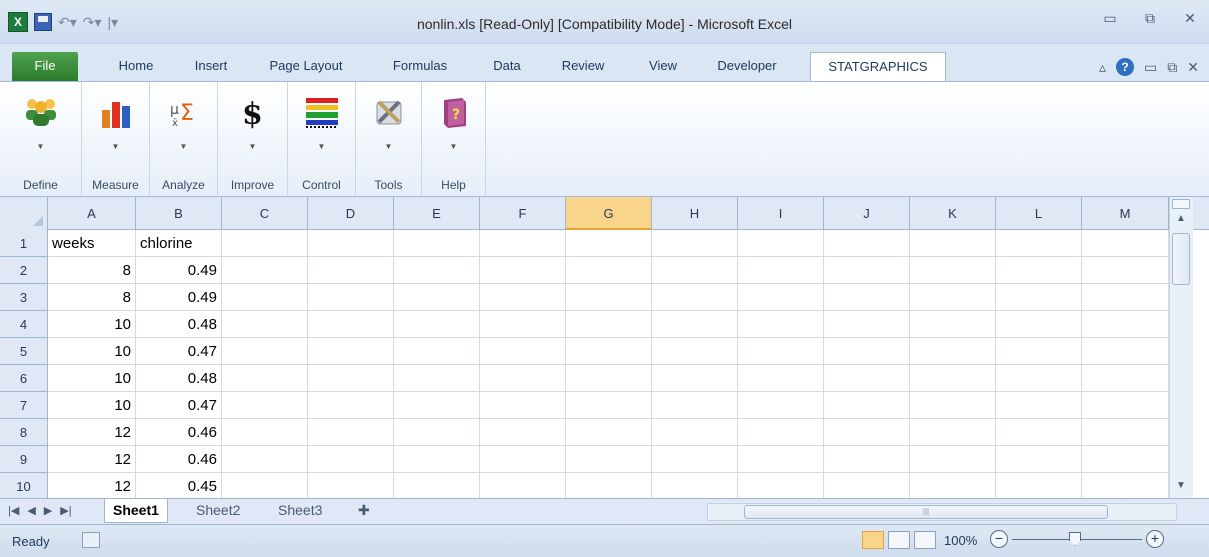 The image size is (1209, 557). What do you see at coordinates (322, 139) in the screenshot?
I see `ribbon-group-control: ▼ Control` at bounding box center [322, 139].